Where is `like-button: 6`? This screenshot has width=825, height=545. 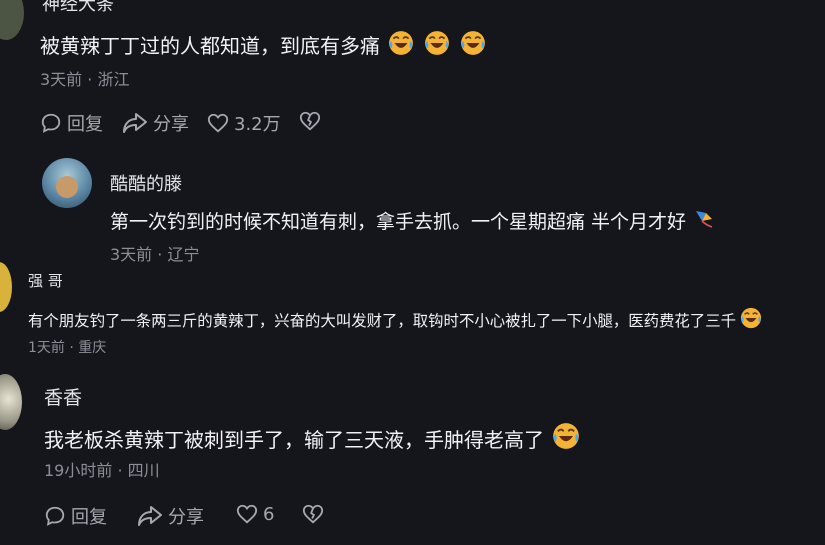 like-button: 6 is located at coordinates (255, 514).